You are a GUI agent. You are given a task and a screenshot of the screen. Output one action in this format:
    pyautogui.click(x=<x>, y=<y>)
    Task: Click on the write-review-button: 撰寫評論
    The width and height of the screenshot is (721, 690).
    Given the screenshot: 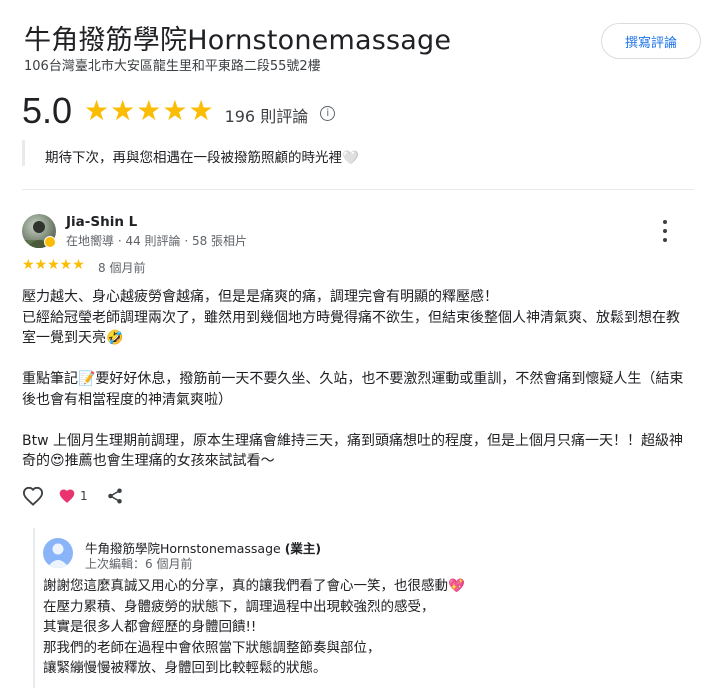 What is the action you would take?
    pyautogui.click(x=651, y=41)
    